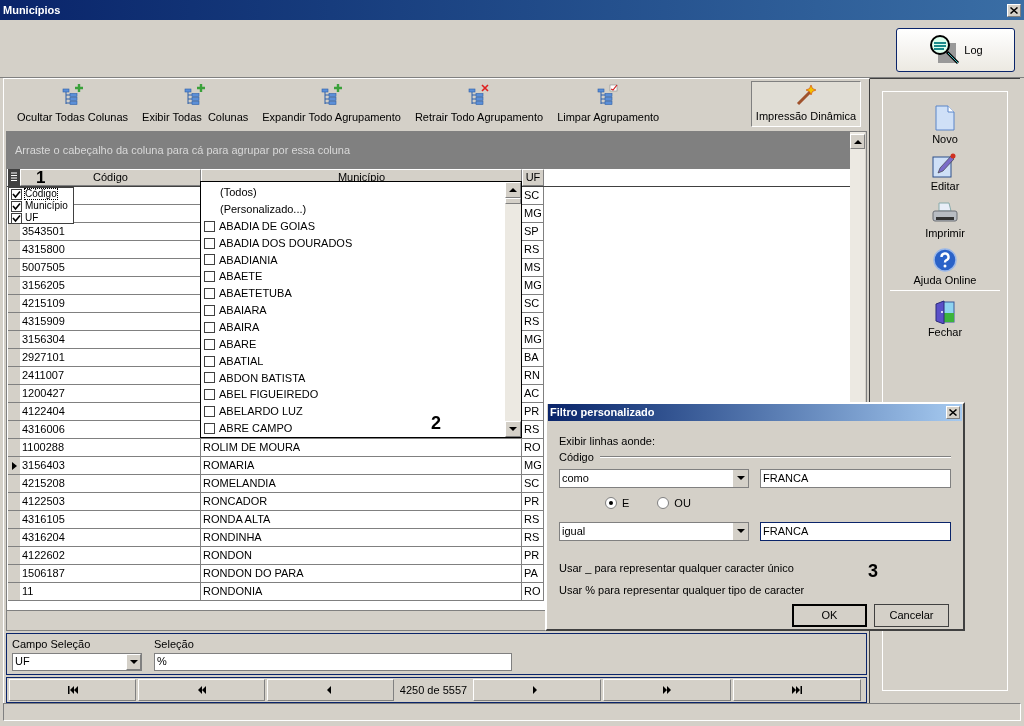 This screenshot has width=1024, height=726. I want to click on dynamic-print-button: Impressão Dinâmica, so click(806, 104).